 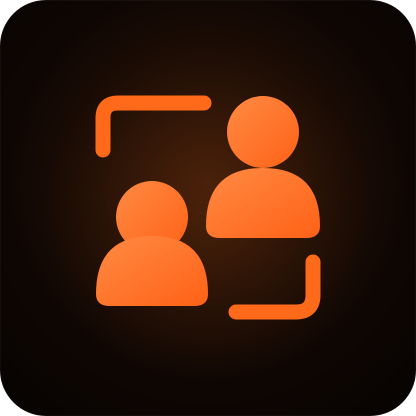 I want to click on person-front-icon, so click(x=152, y=243).